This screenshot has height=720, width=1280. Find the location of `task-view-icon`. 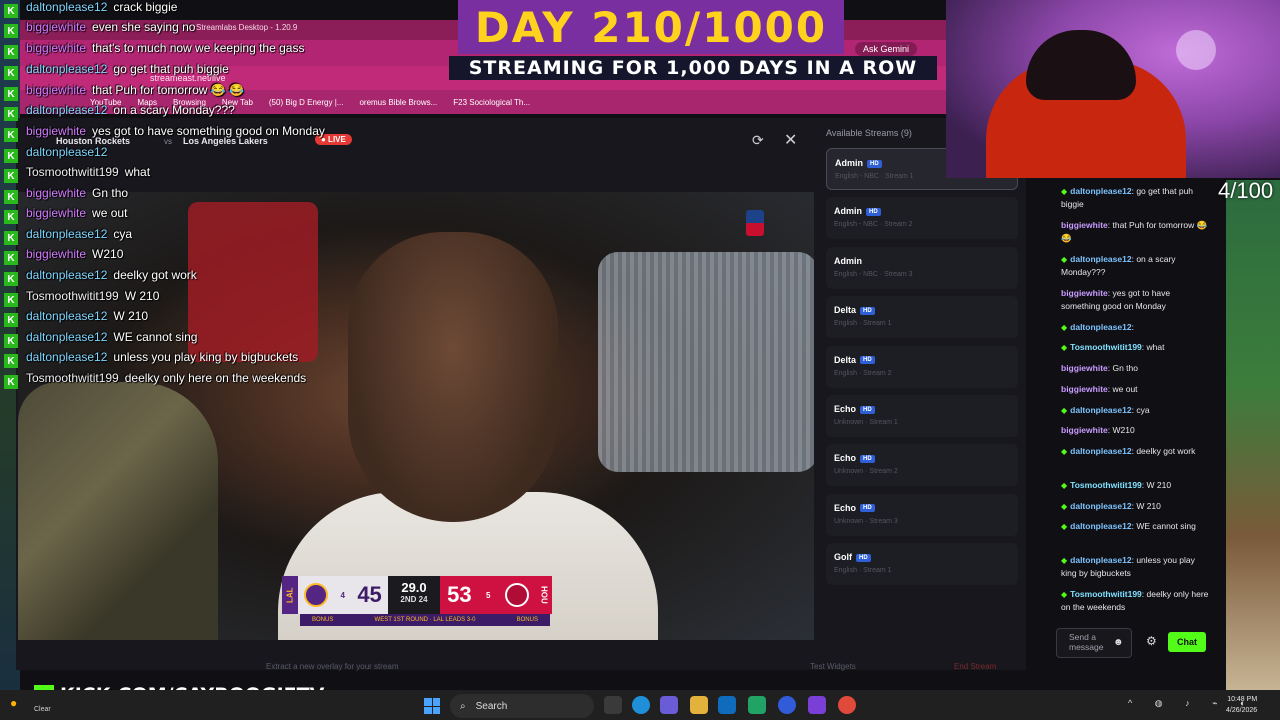

task-view-icon is located at coordinates (613, 705).